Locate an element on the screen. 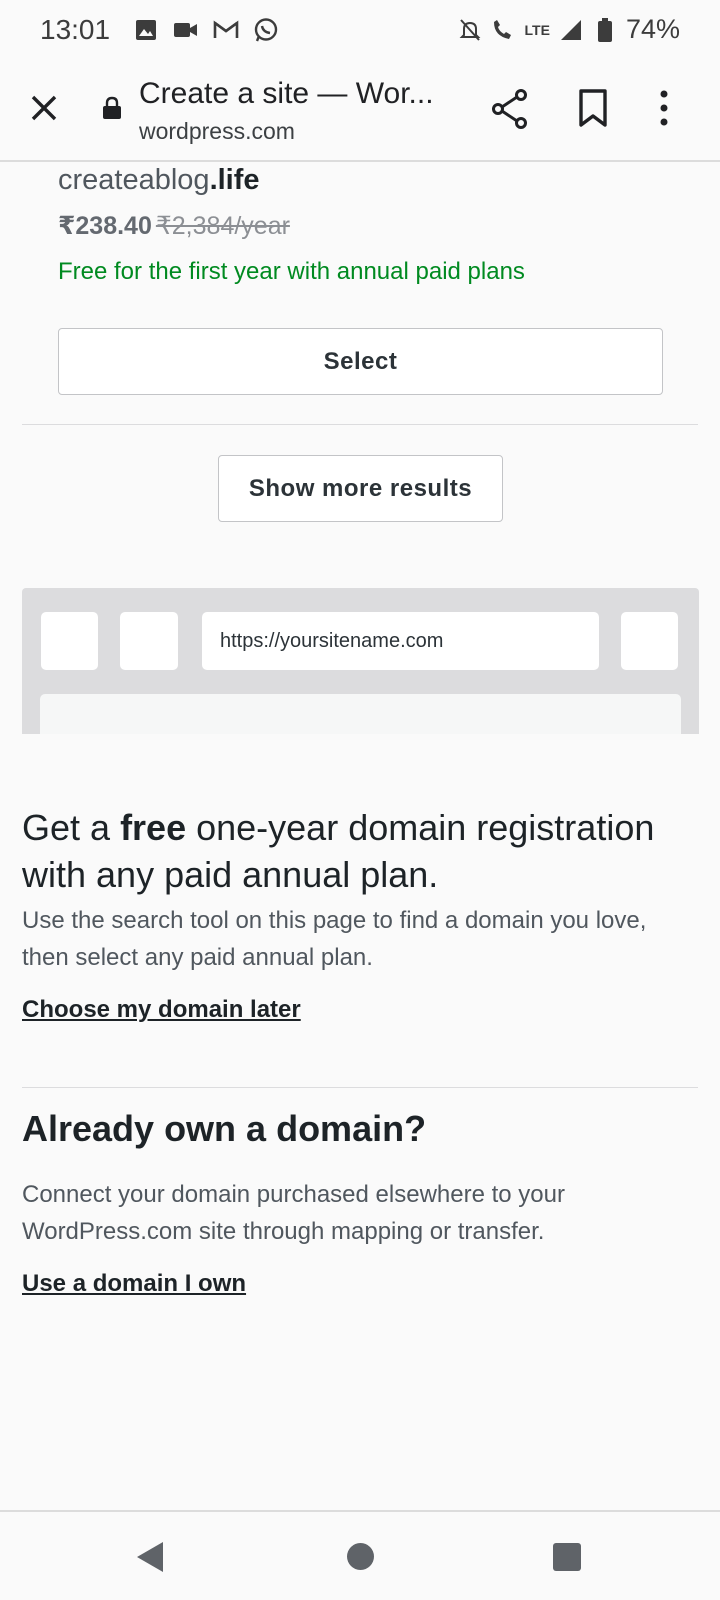 Image resolution: width=720 pixels, height=1600 pixels. more-options-icon is located at coordinates (678, 110).